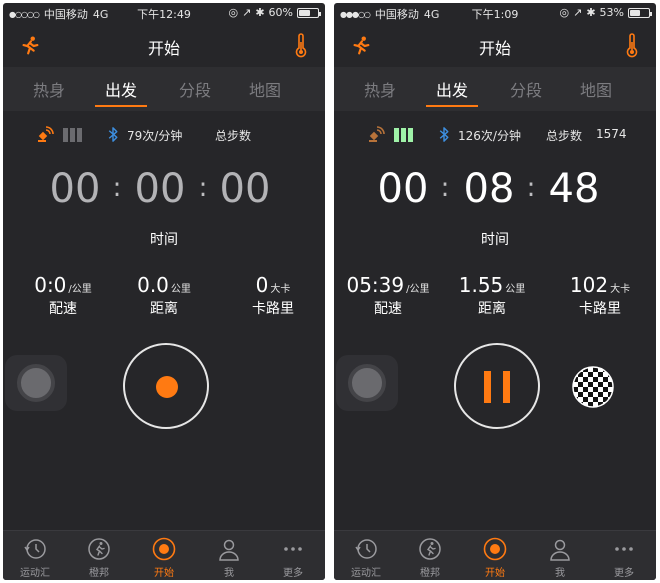 Image resolution: width=660 pixels, height=583 pixels. What do you see at coordinates (280, 12) in the screenshot?
I see `battery-percent: 60%` at bounding box center [280, 12].